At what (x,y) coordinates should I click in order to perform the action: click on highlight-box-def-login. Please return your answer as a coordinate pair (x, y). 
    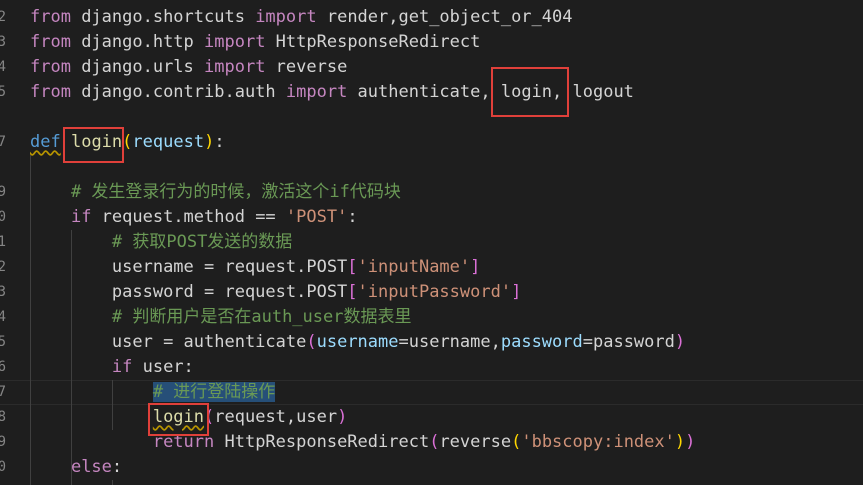
    Looking at the image, I should click on (93, 145).